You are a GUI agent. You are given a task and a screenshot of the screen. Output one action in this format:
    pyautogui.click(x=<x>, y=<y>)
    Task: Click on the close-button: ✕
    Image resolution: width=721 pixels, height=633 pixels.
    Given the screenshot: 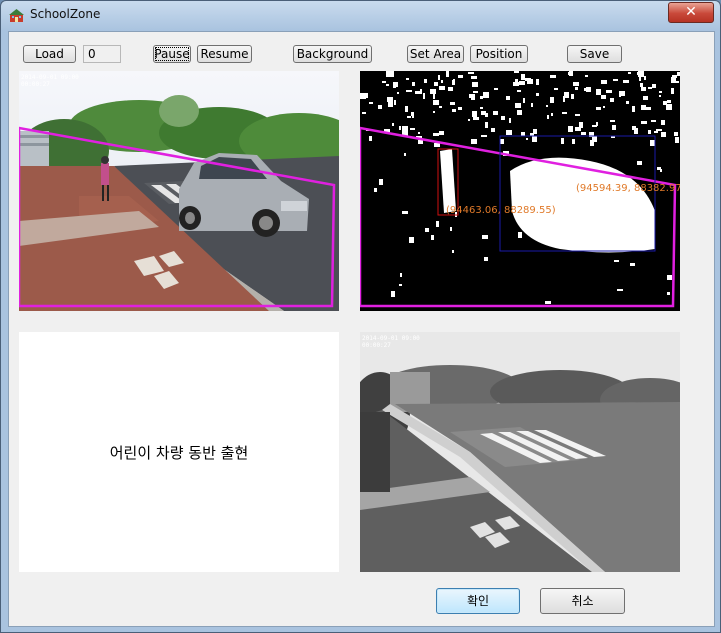 What is the action you would take?
    pyautogui.click(x=691, y=12)
    